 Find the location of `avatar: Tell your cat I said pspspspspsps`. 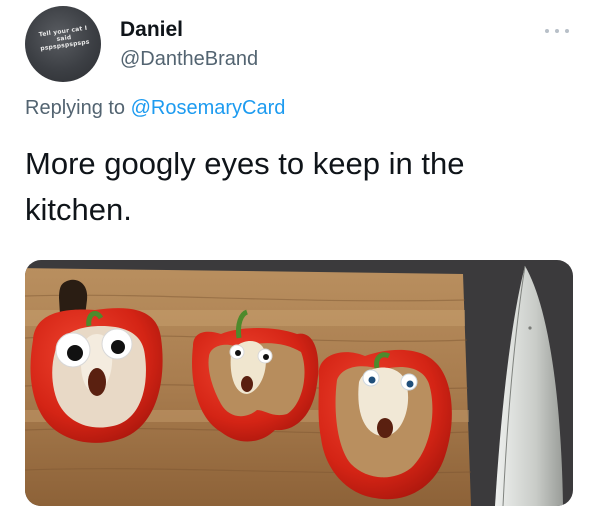

avatar: Tell your cat I said pspspspspsps is located at coordinates (63, 44).